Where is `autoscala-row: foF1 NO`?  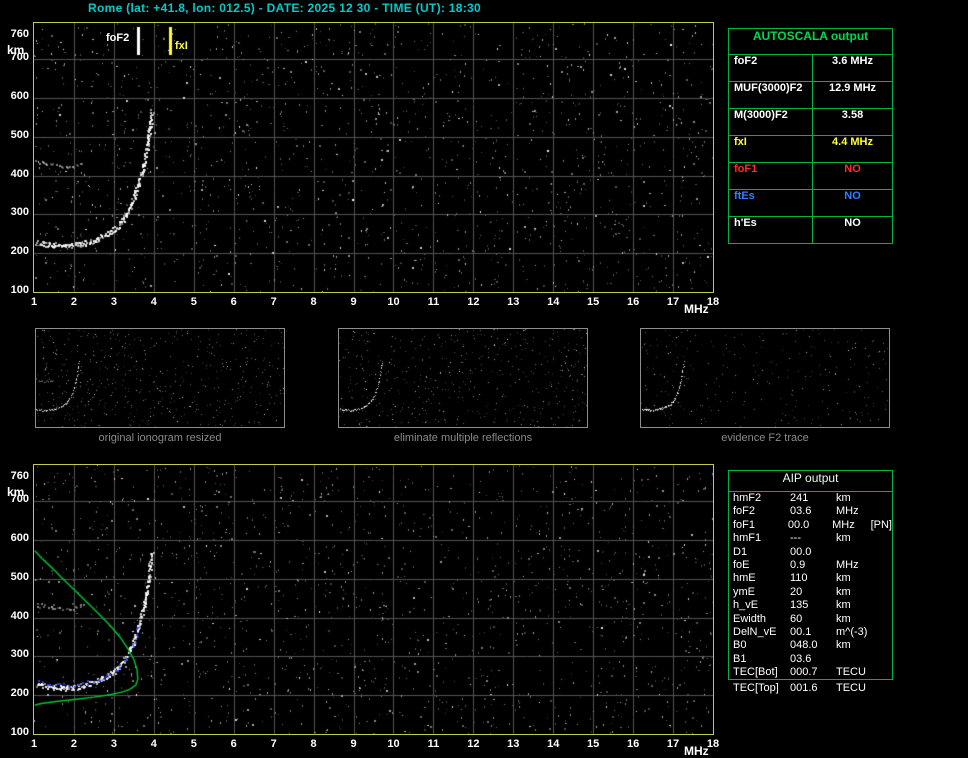
autoscala-row: foF1 NO is located at coordinates (810, 175).